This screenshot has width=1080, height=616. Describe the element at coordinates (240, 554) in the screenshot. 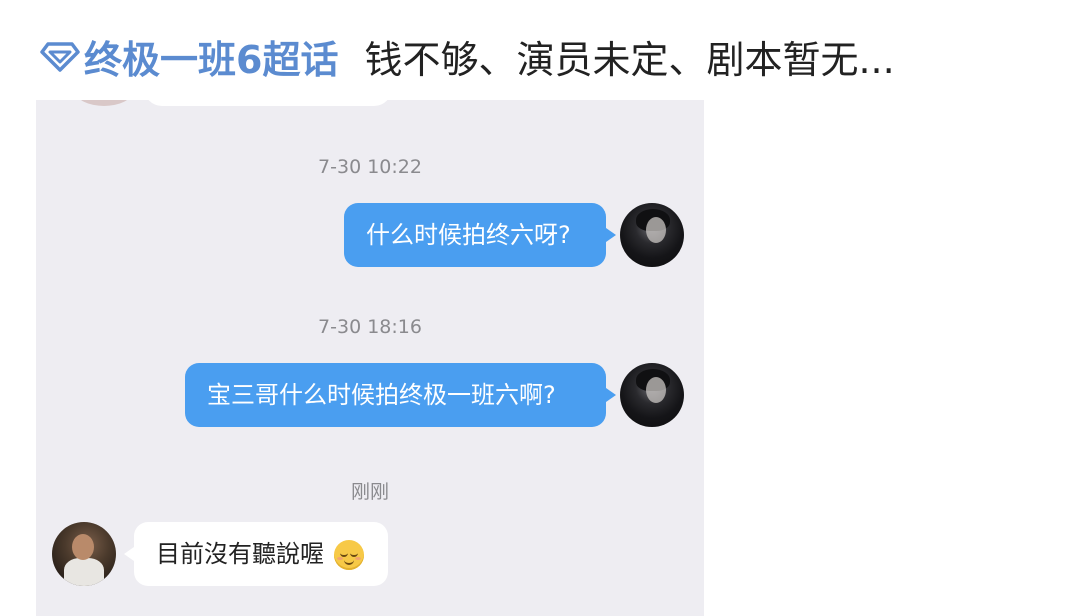

I see `message-text: 目前沒有聽說喔` at that location.